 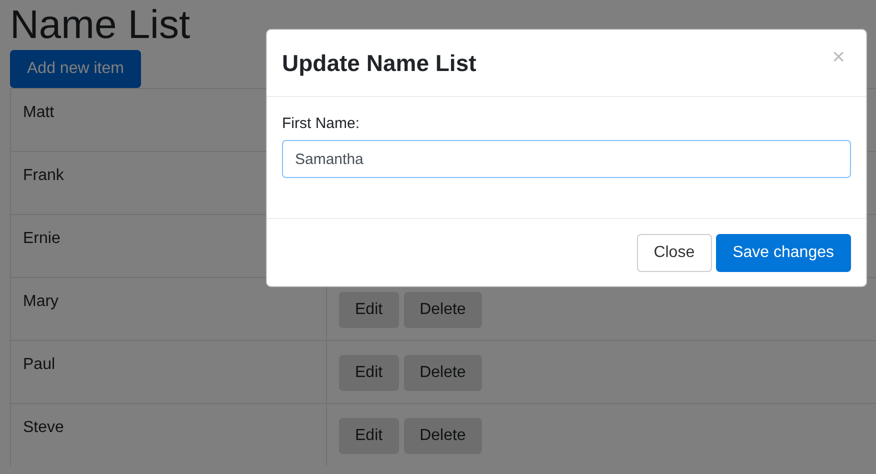 I want to click on modal-title: Update Name List, so click(x=379, y=63).